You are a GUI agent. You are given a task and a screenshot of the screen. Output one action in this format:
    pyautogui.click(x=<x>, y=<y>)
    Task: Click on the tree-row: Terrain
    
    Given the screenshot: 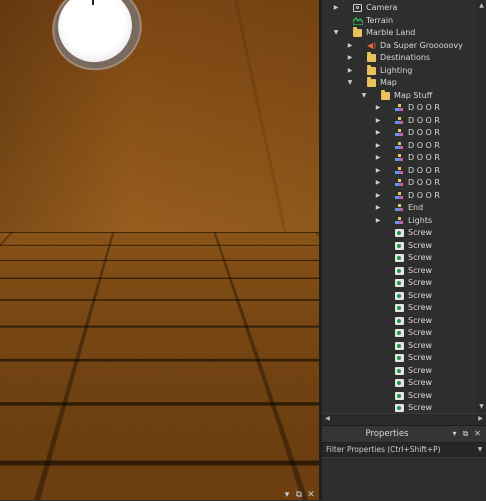 What is the action you would take?
    pyautogui.click(x=399, y=21)
    